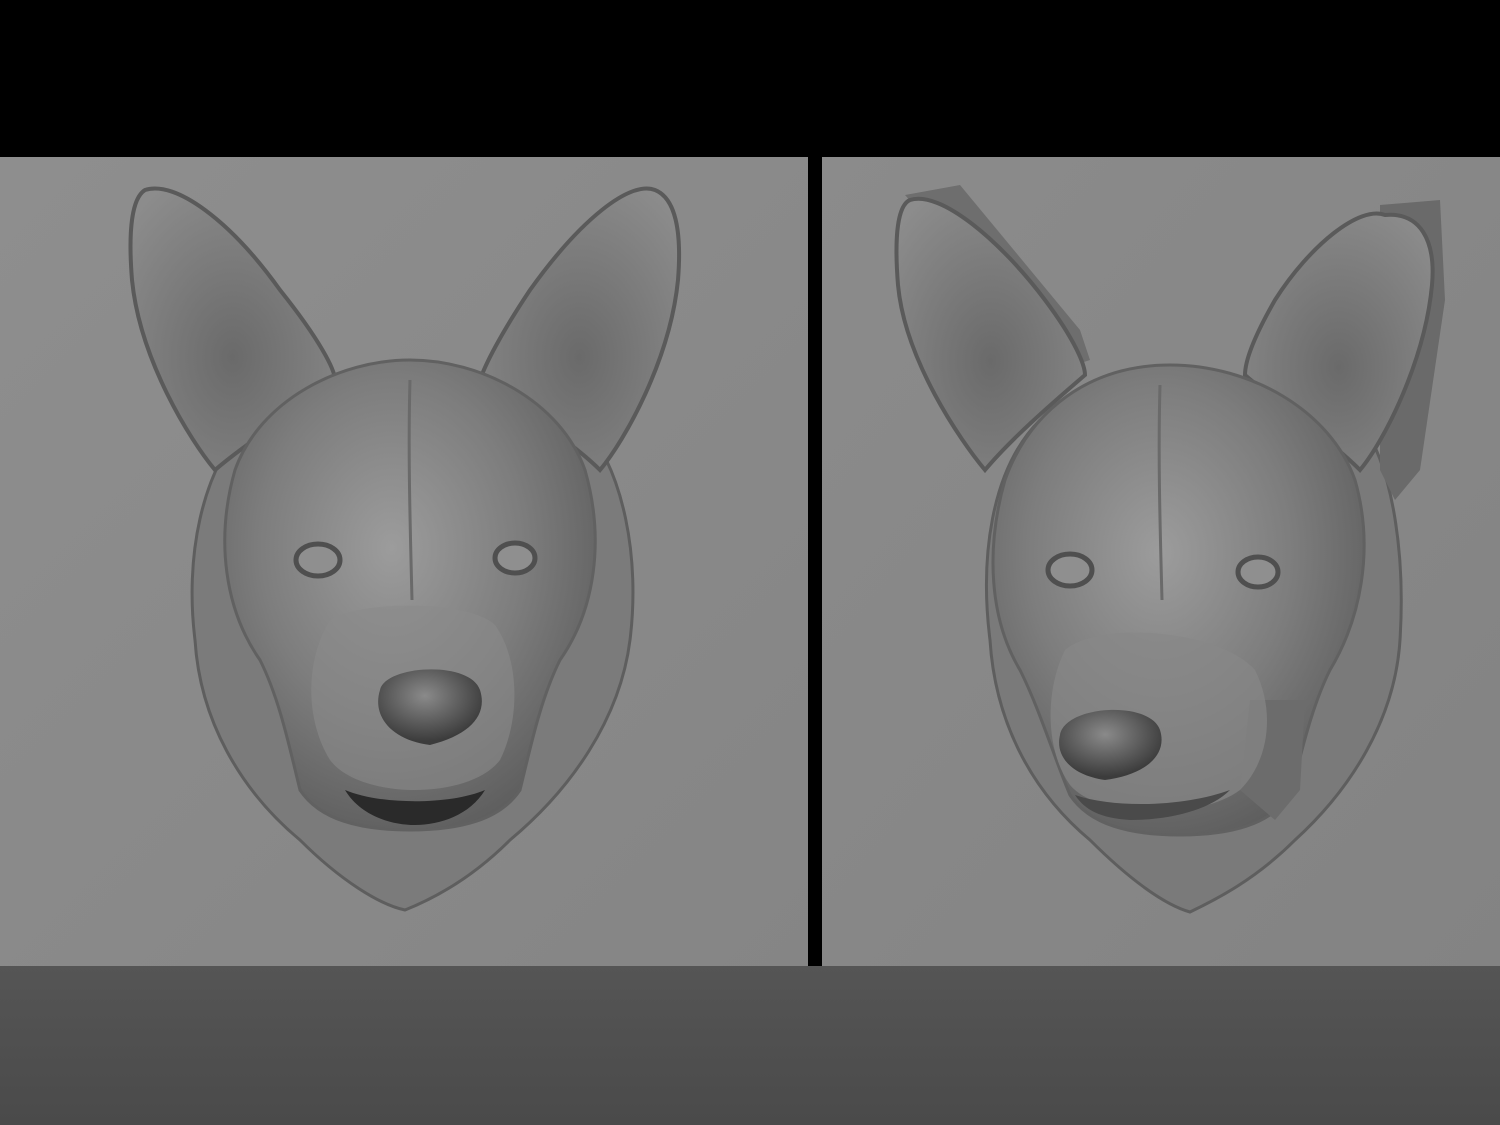 This screenshot has width=1500, height=1125. I want to click on floor-plane, so click(750, 1045).